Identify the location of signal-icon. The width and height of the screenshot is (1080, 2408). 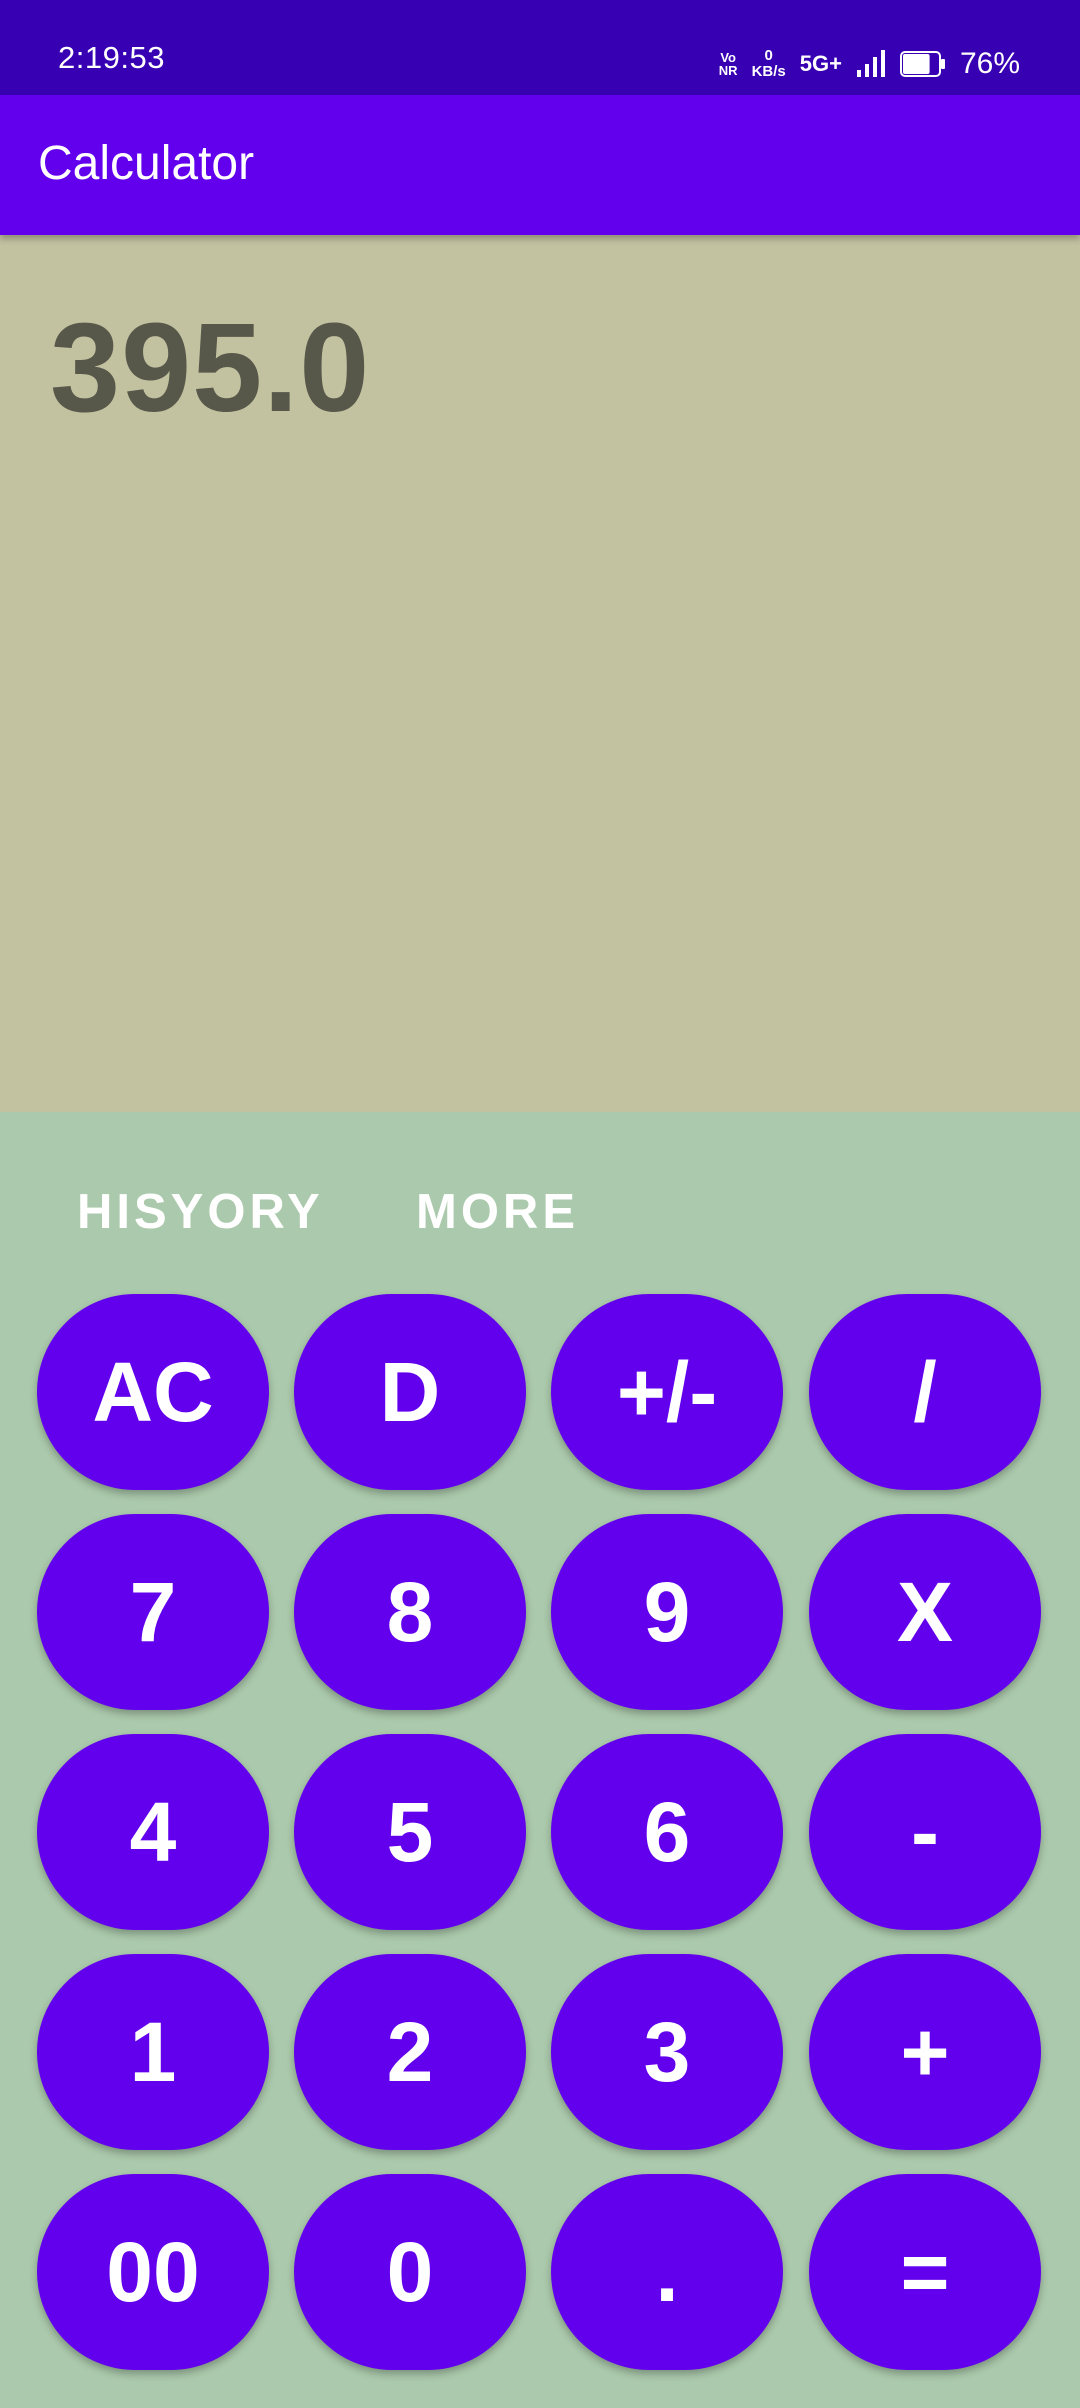
(871, 64).